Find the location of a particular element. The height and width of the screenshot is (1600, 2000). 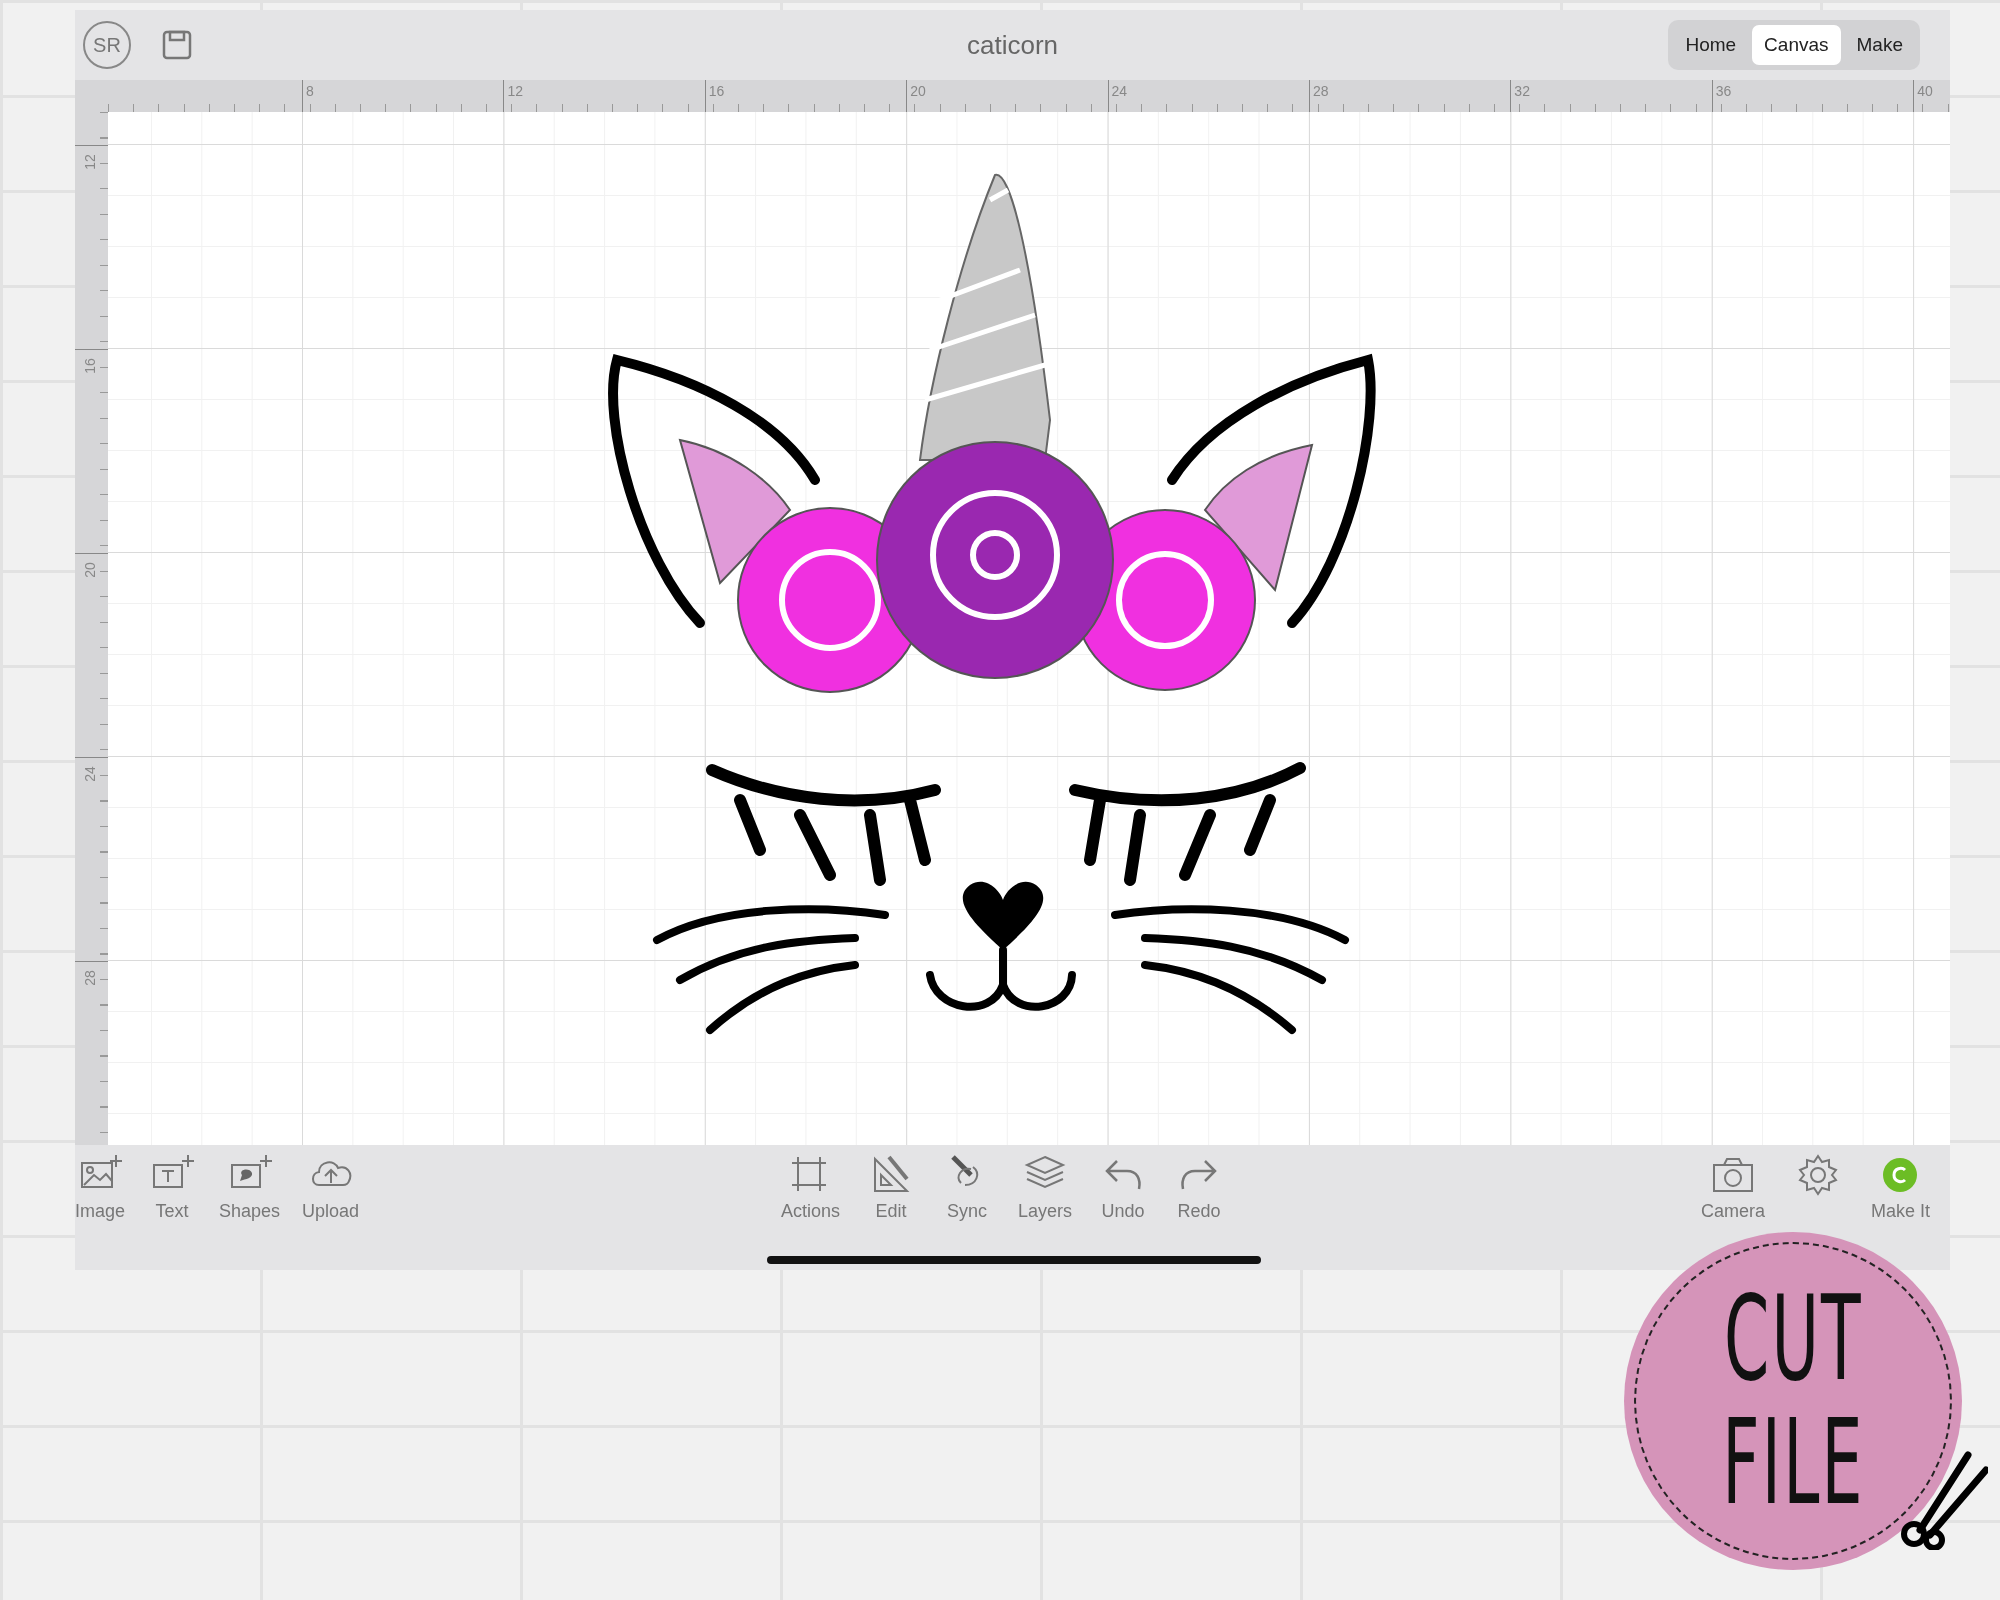

view-tab: Canvas is located at coordinates (1796, 45).